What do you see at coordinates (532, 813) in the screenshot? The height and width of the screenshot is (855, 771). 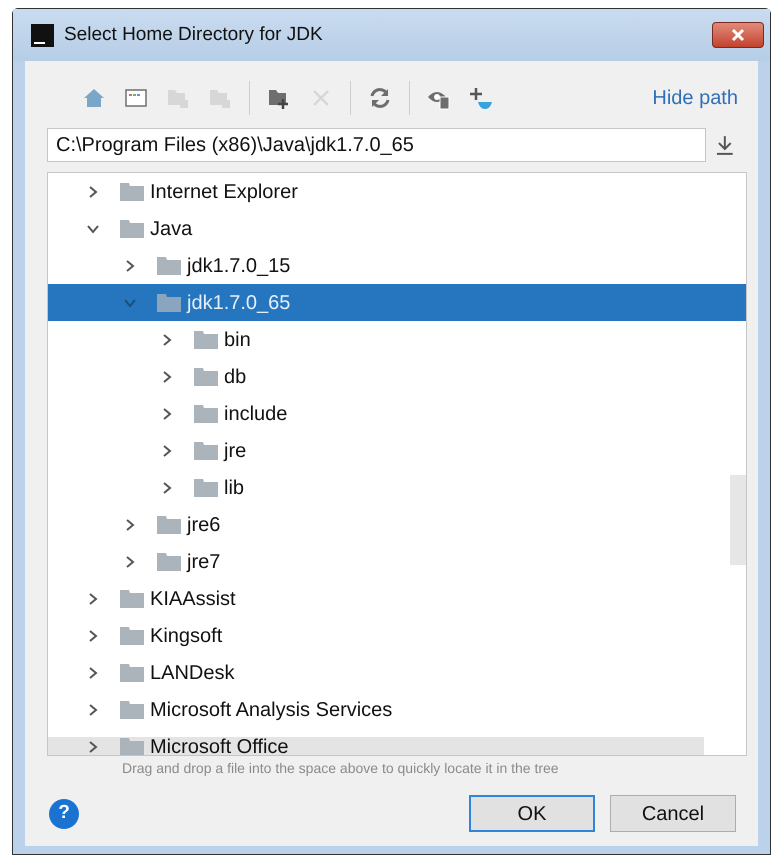 I see `dialog-button: OK` at bounding box center [532, 813].